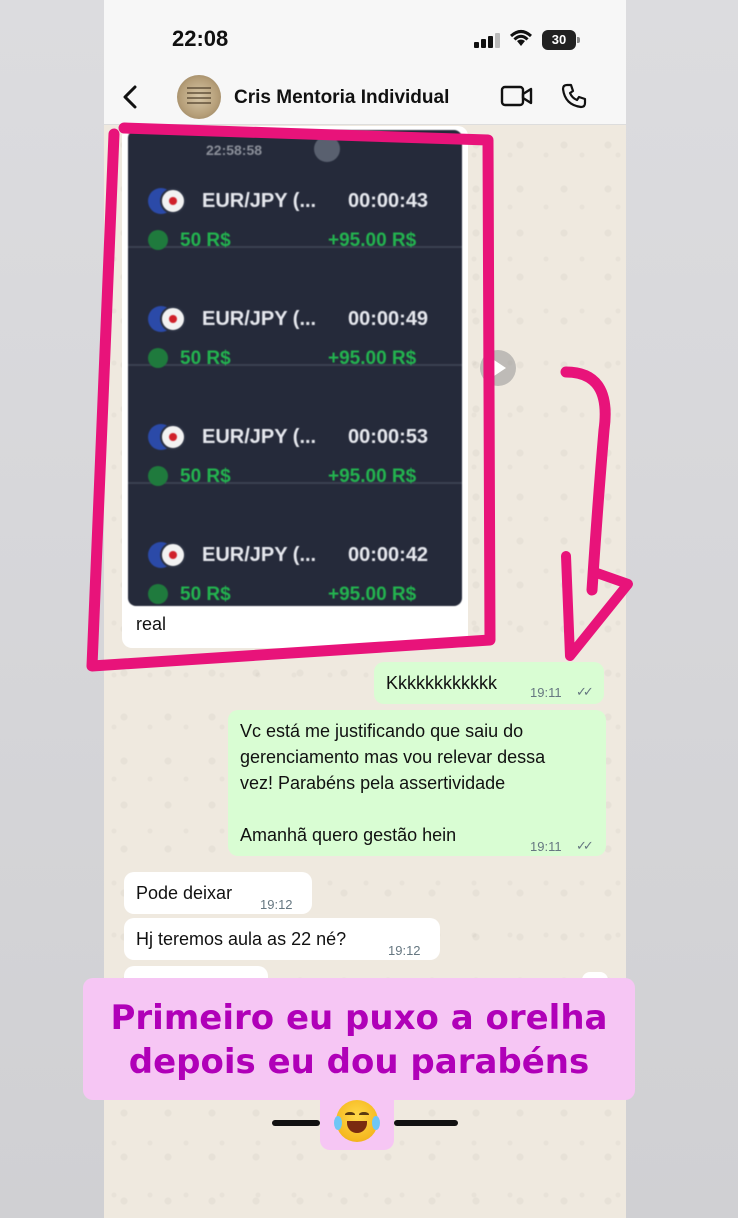 The width and height of the screenshot is (738, 1218). Describe the element at coordinates (521, 38) in the screenshot. I see `wifi-icon` at that location.